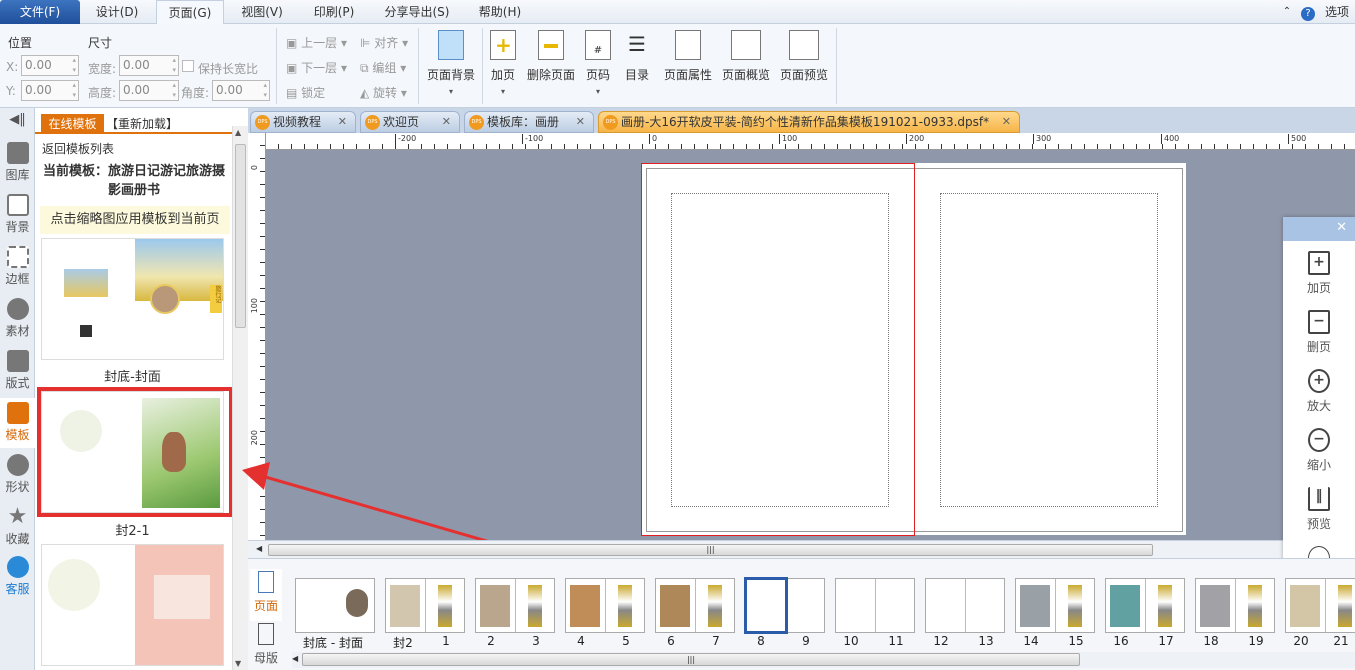 The height and width of the screenshot is (670, 1355). I want to click on page-label: 9, so click(806, 641).